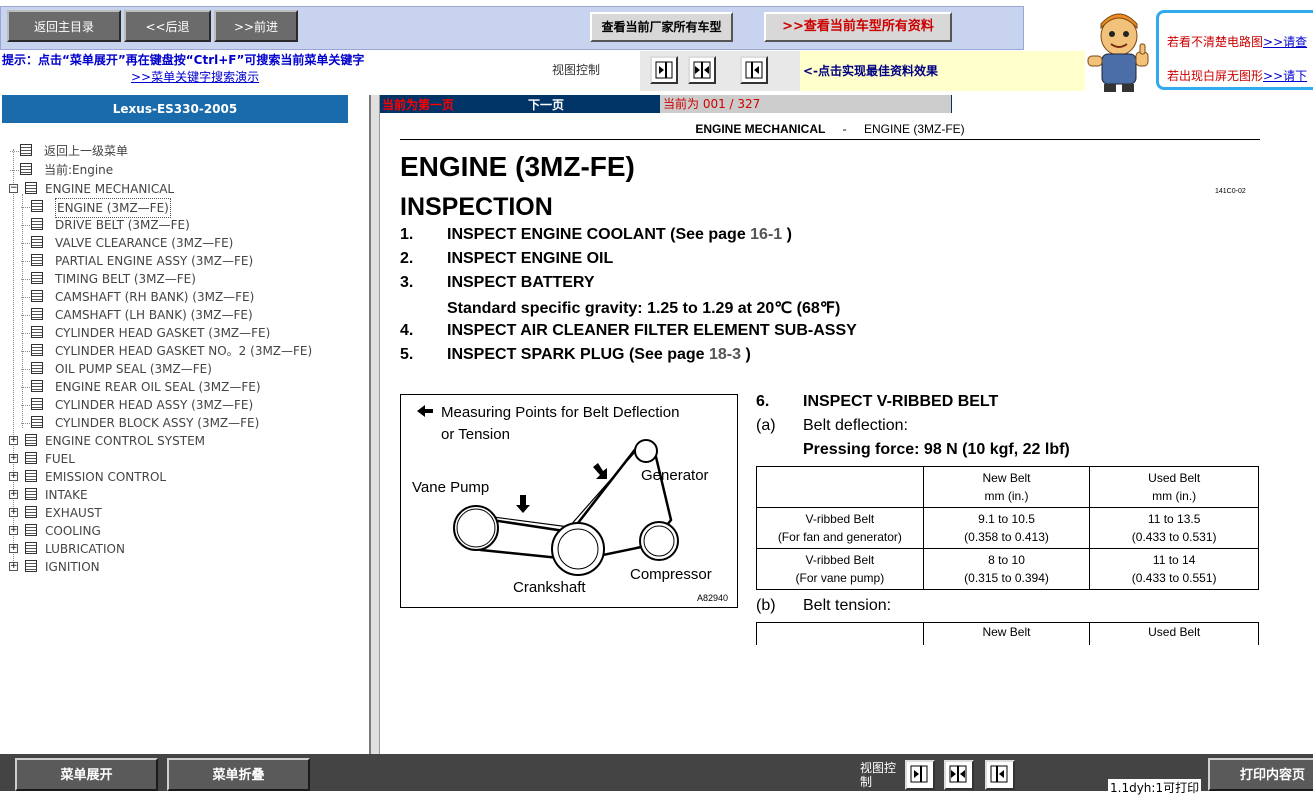  I want to click on tree-item-label: TIMING BELT (3MZ—FE), so click(125, 279).